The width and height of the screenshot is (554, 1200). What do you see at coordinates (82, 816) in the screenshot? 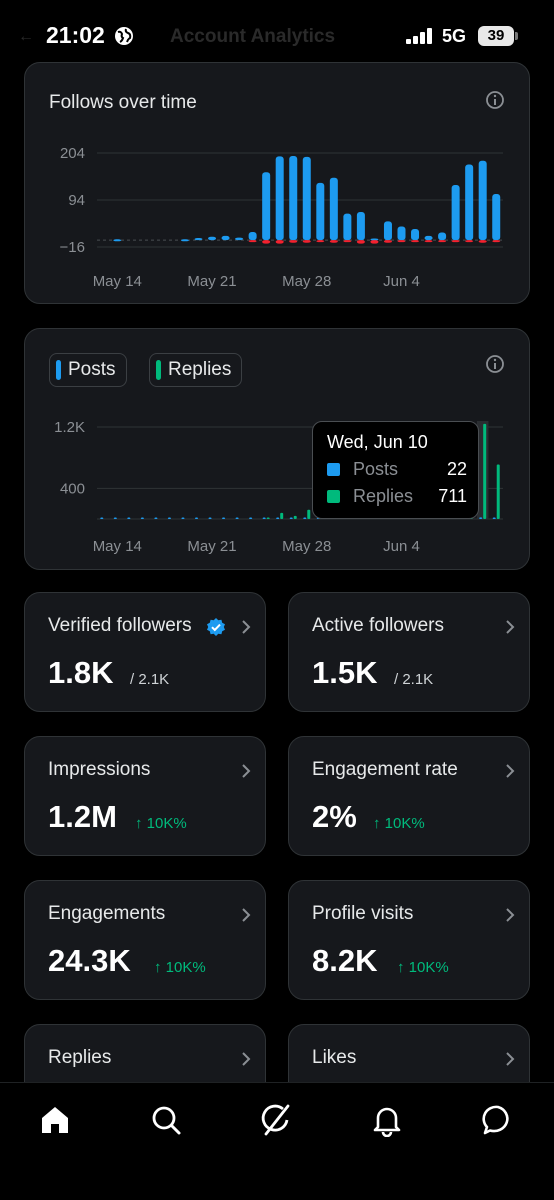
I see `metric-value: 1.2M` at bounding box center [82, 816].